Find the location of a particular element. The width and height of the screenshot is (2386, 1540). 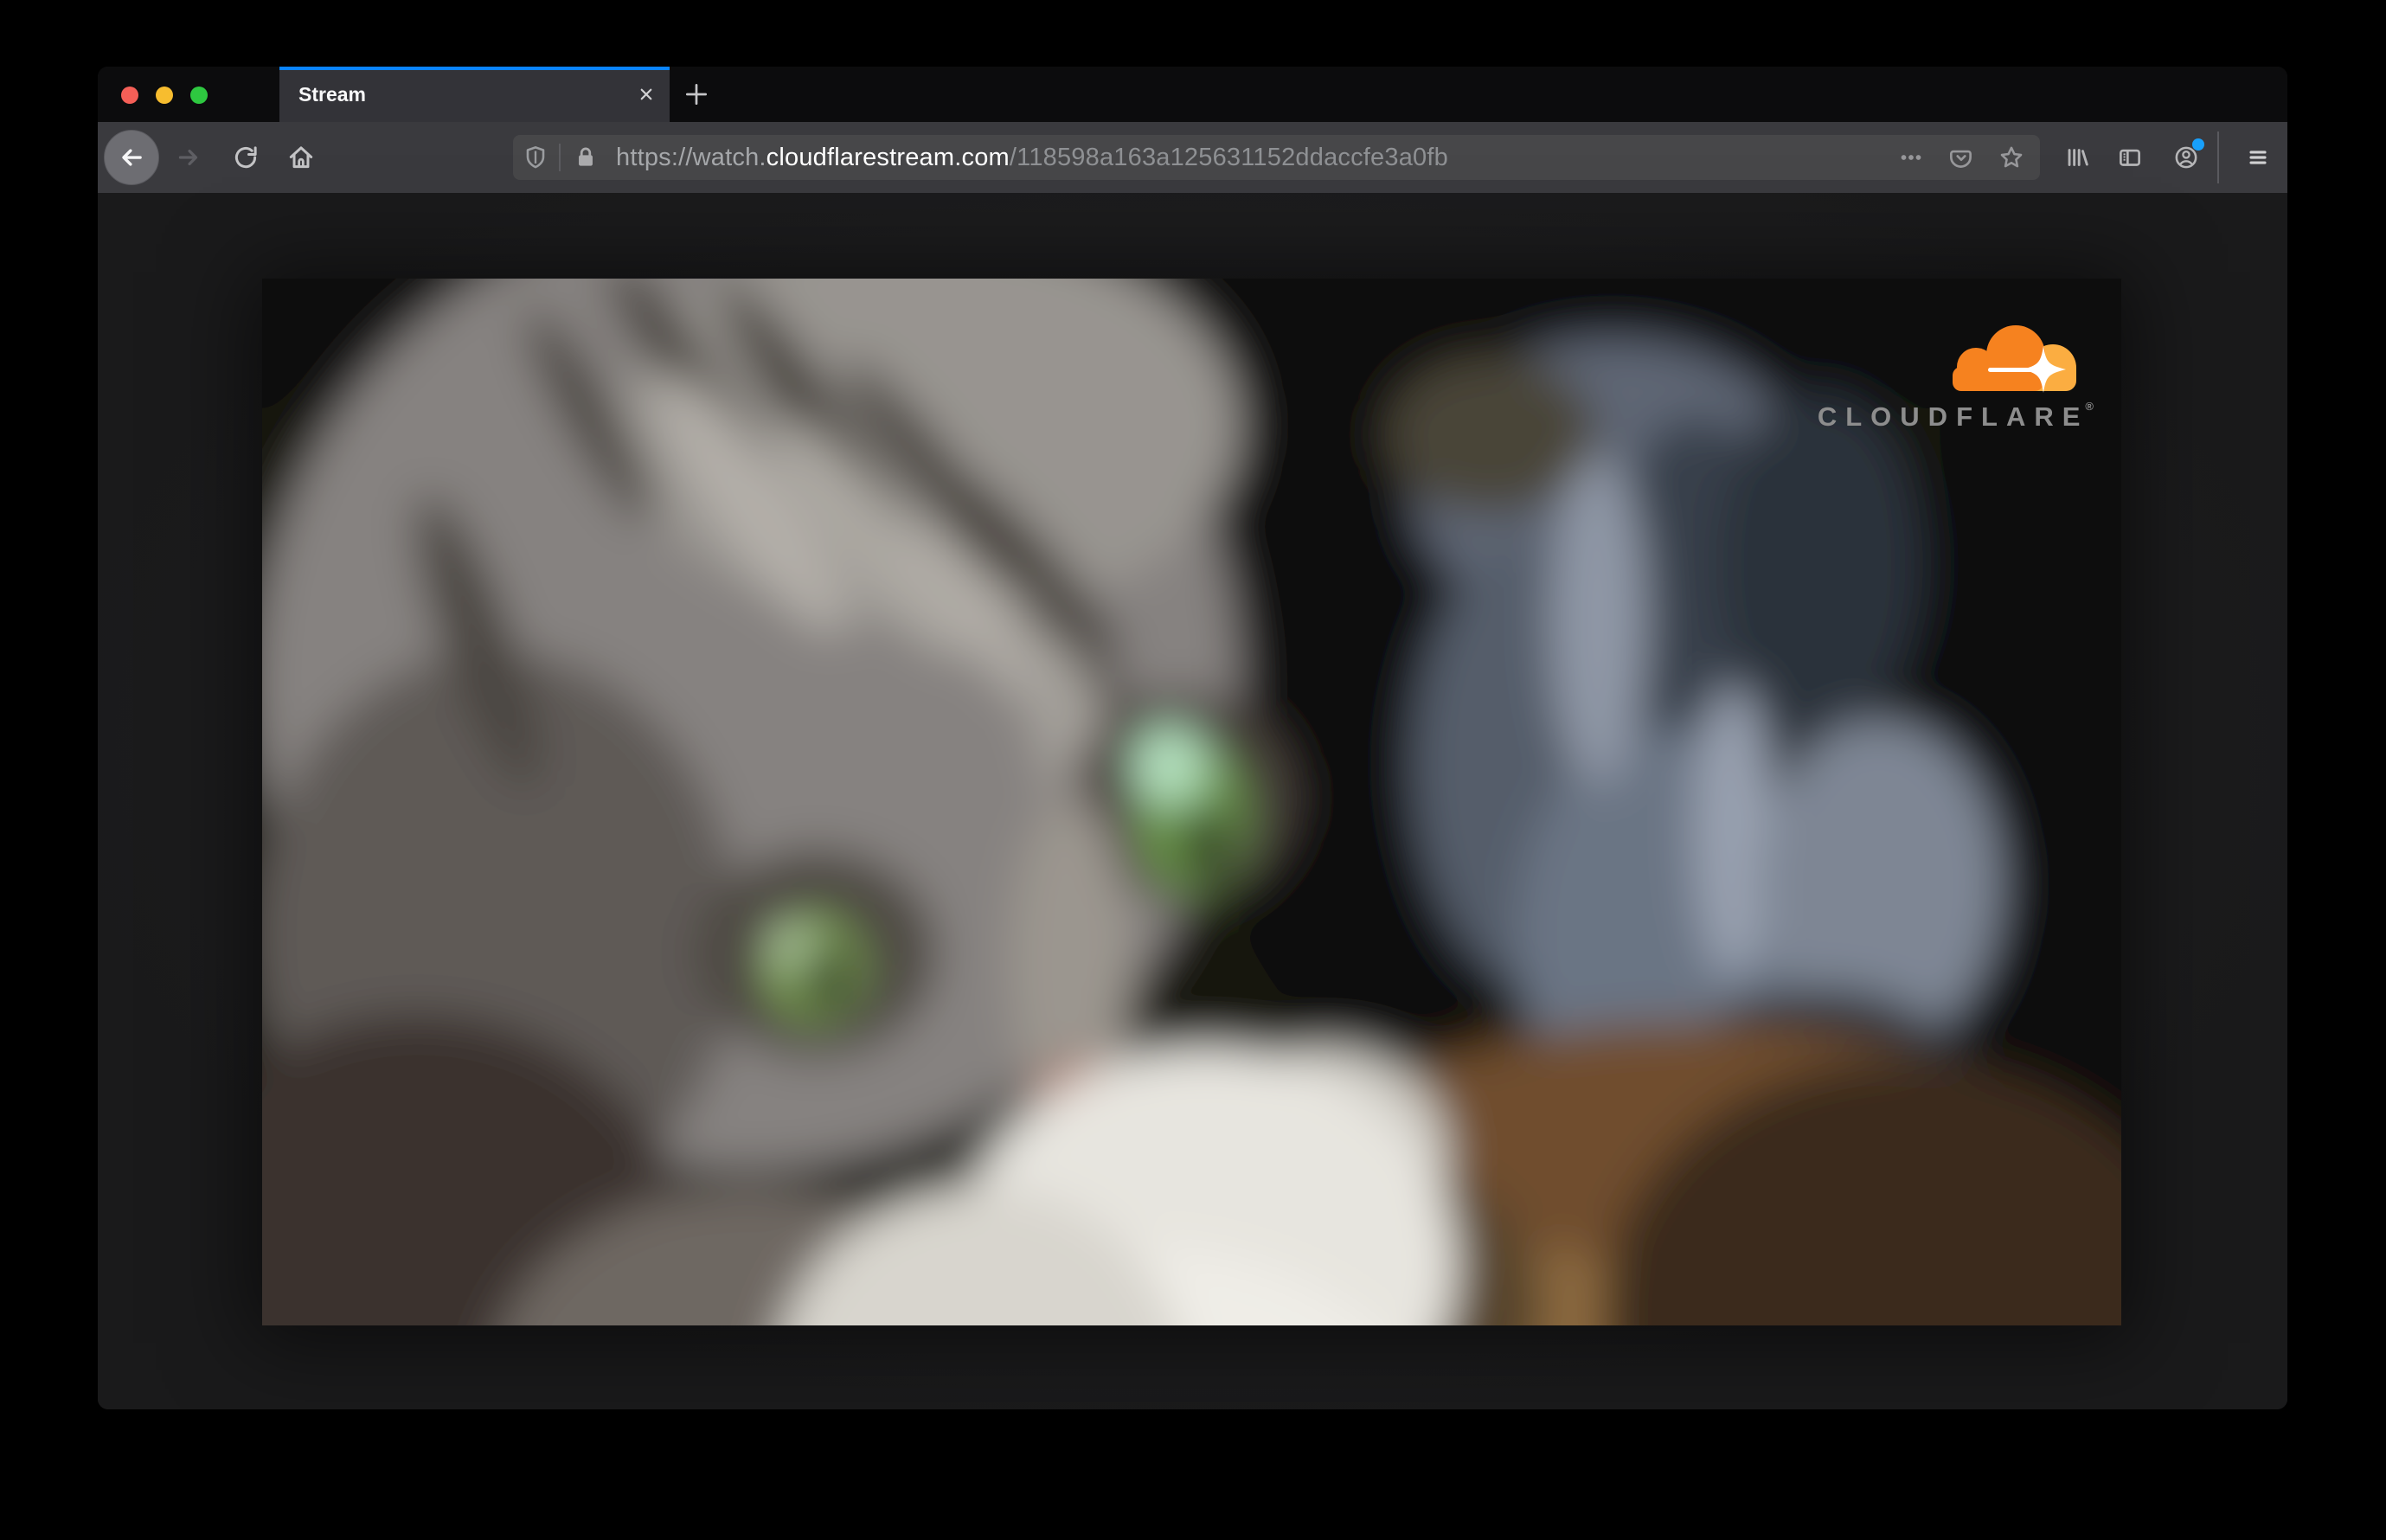

address-bar-separator is located at coordinates (560, 157).